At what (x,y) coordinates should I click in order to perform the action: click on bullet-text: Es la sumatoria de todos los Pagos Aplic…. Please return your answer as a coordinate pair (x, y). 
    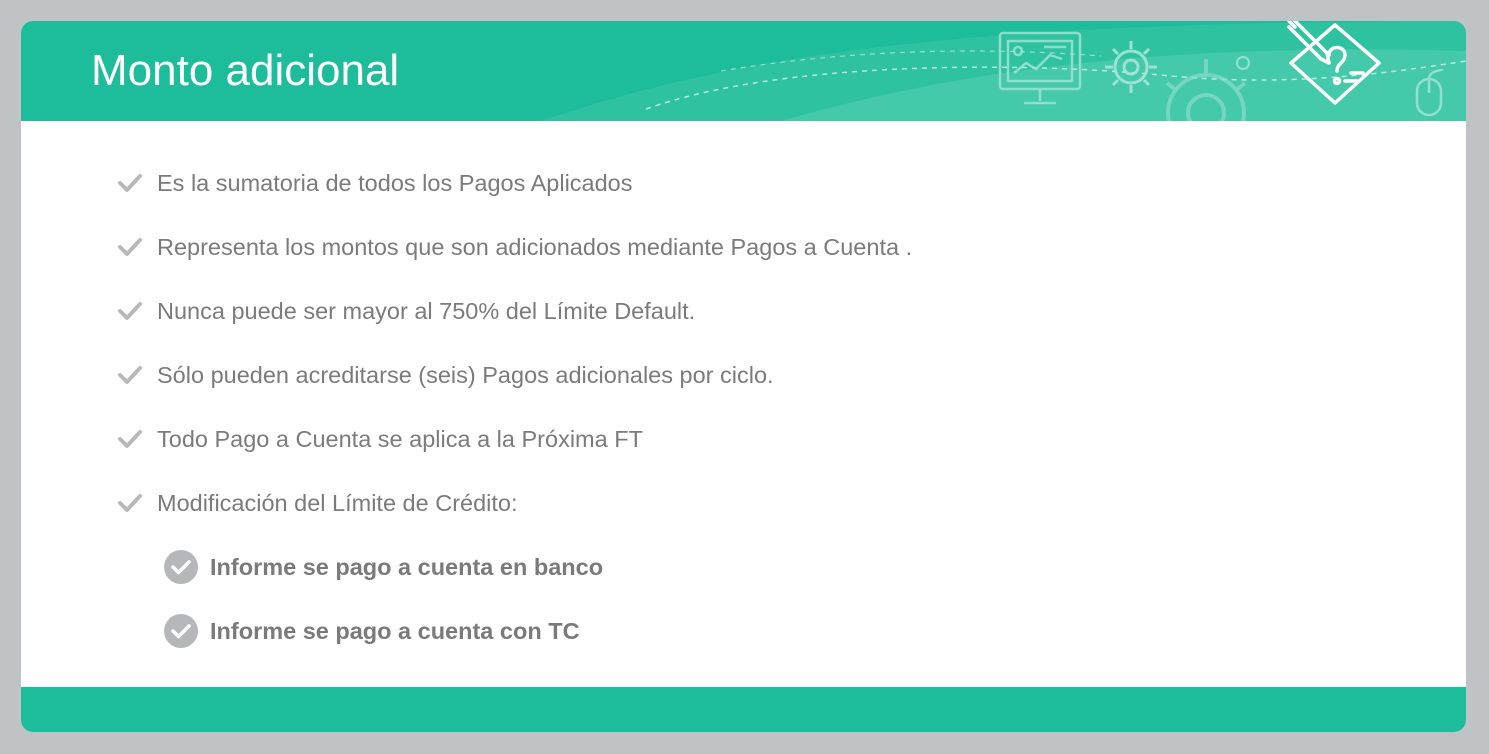
    Looking at the image, I should click on (395, 182).